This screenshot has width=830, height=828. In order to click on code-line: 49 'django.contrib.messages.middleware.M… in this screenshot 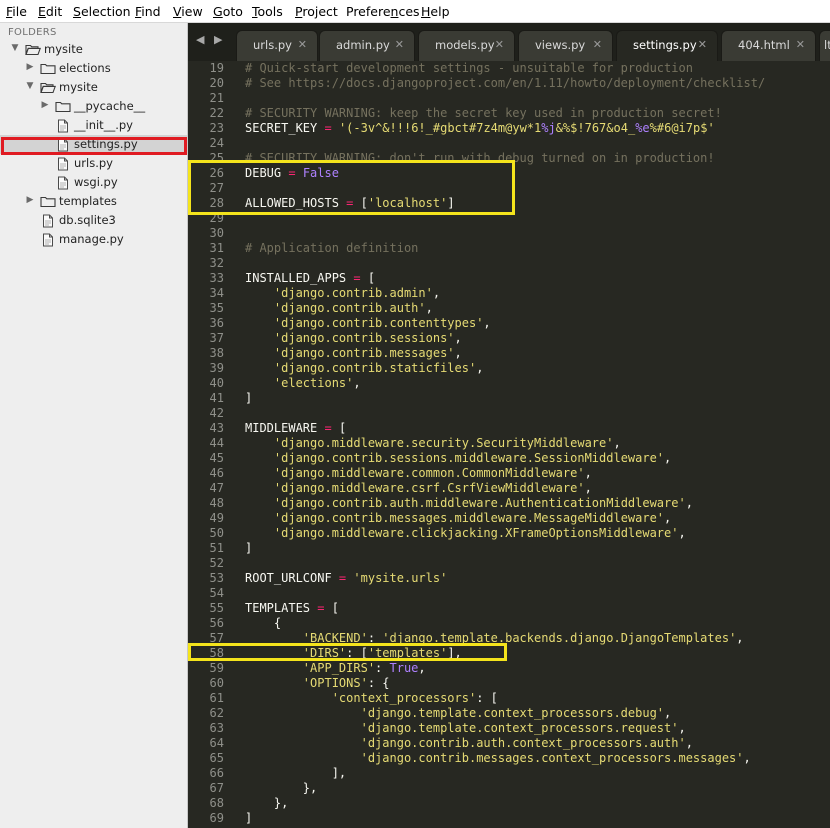, I will do `click(509, 518)`.